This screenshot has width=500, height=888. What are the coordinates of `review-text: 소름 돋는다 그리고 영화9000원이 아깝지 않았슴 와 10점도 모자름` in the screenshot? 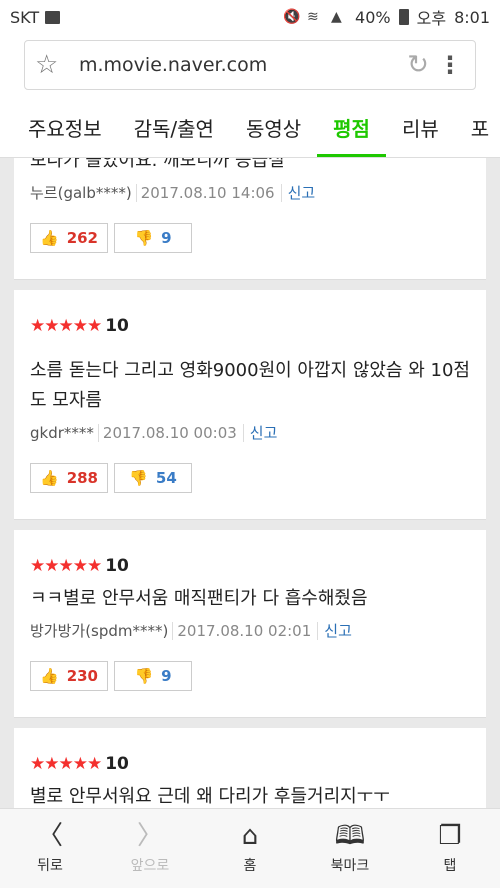 It's located at (250, 385).